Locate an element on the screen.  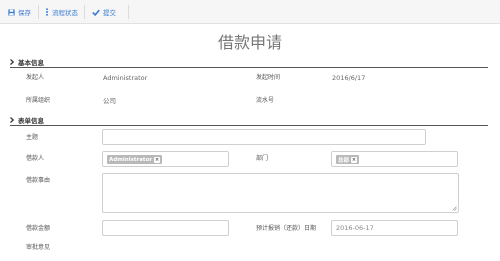
serial-number-label: 流水号 is located at coordinates (265, 100).